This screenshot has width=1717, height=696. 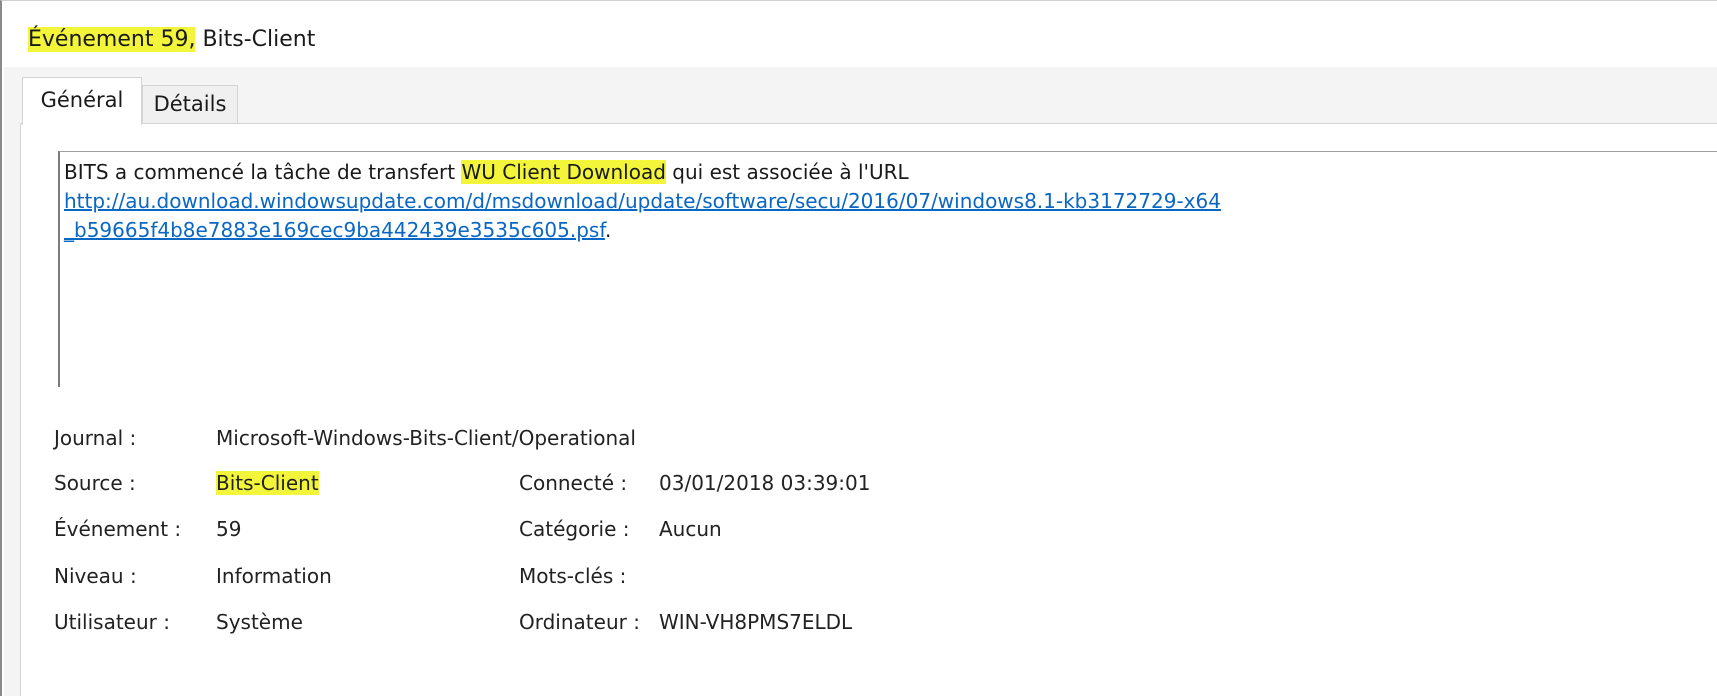 I want to click on user-label: Utilisateur :, so click(x=112, y=622).